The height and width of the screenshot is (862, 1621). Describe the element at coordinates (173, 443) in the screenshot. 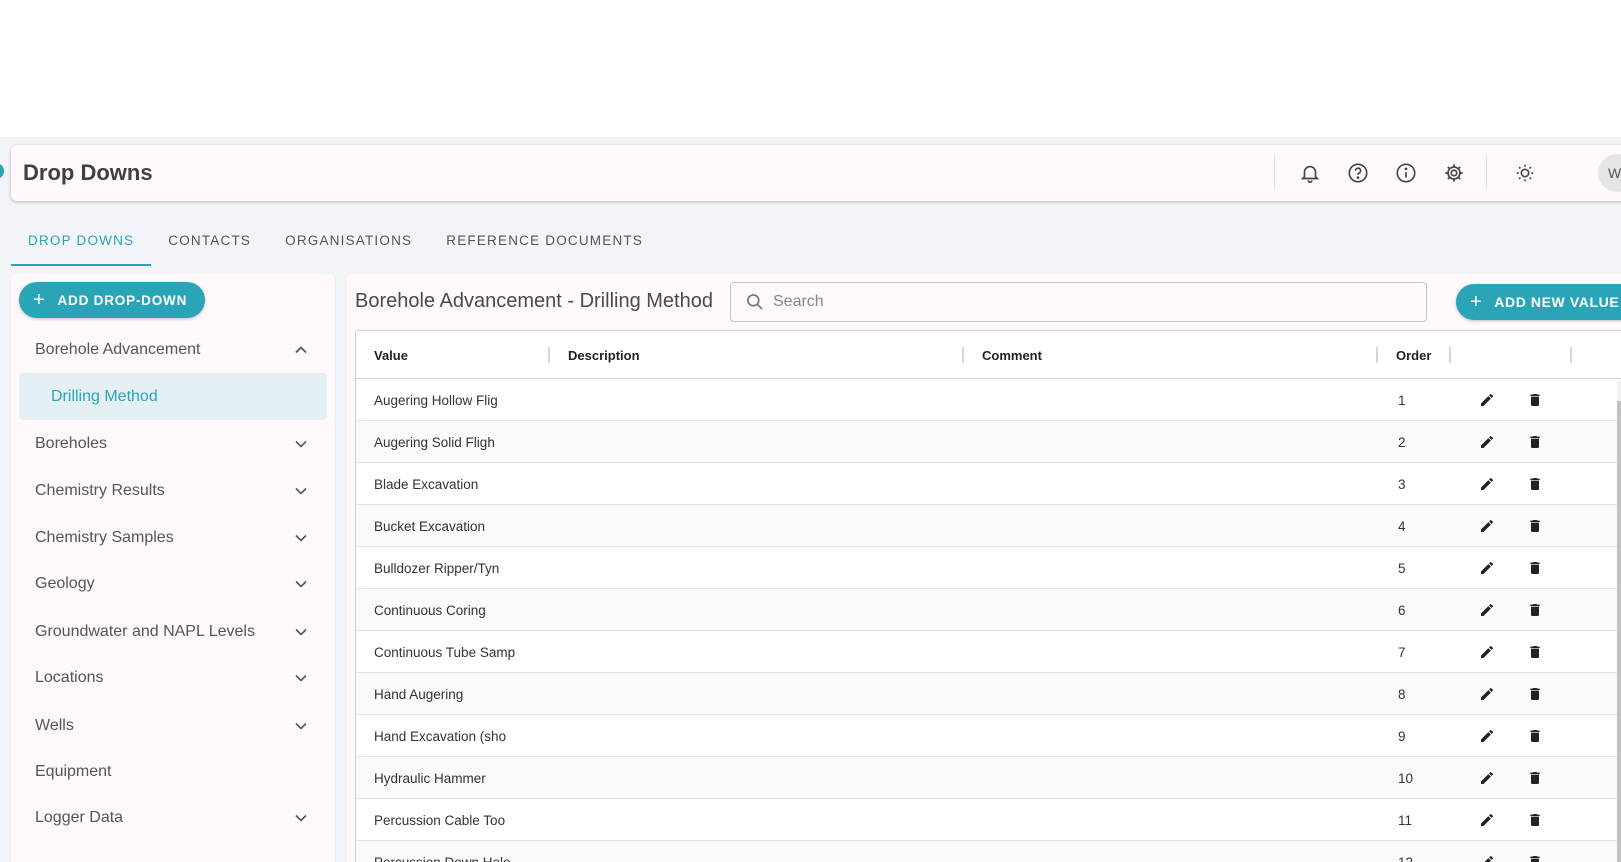

I see `sidebar-item-boreholes: Boreholes` at that location.